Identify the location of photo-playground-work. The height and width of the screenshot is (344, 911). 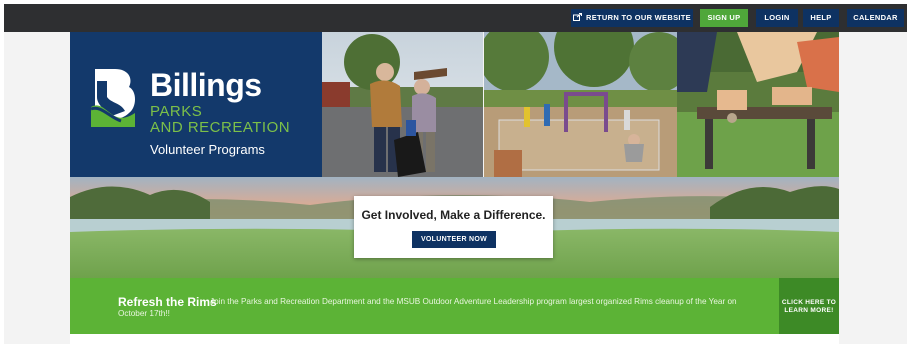
(580, 104).